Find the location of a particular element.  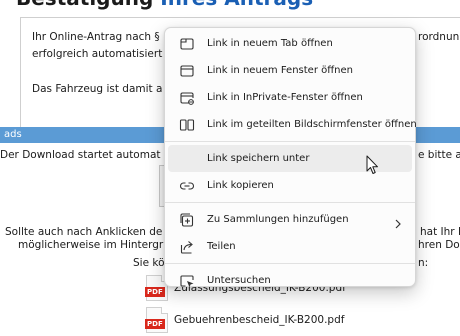

pdf-file-icon: PDF is located at coordinates (156, 320).